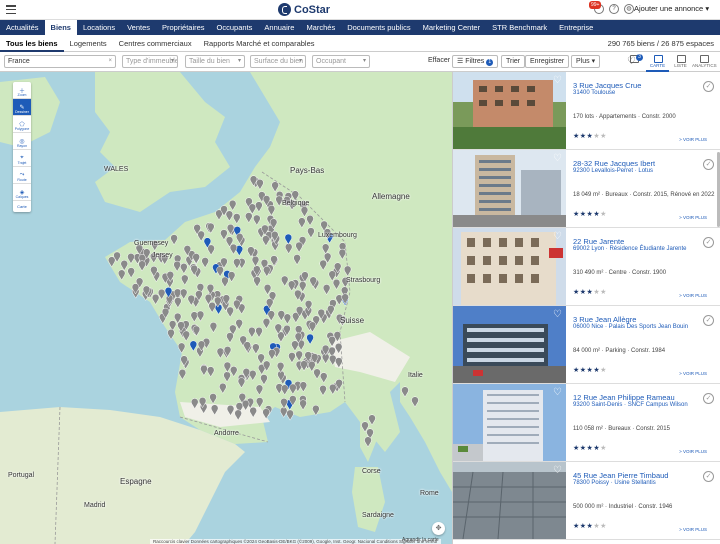 This screenshot has height=544, width=720. I want to click on nav-item-ventes: Ventes, so click(138, 27).